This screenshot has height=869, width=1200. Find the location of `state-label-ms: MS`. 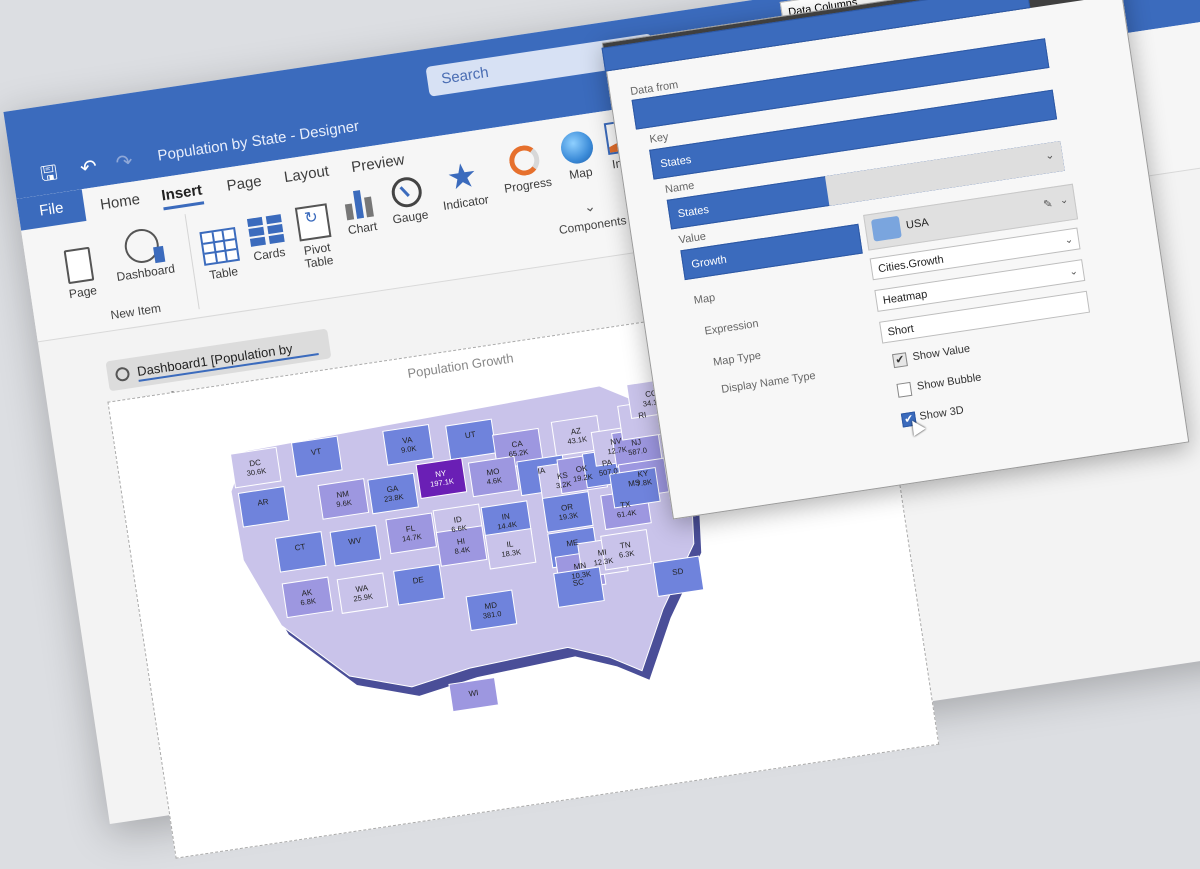

state-label-ms: MS is located at coordinates (634, 483).